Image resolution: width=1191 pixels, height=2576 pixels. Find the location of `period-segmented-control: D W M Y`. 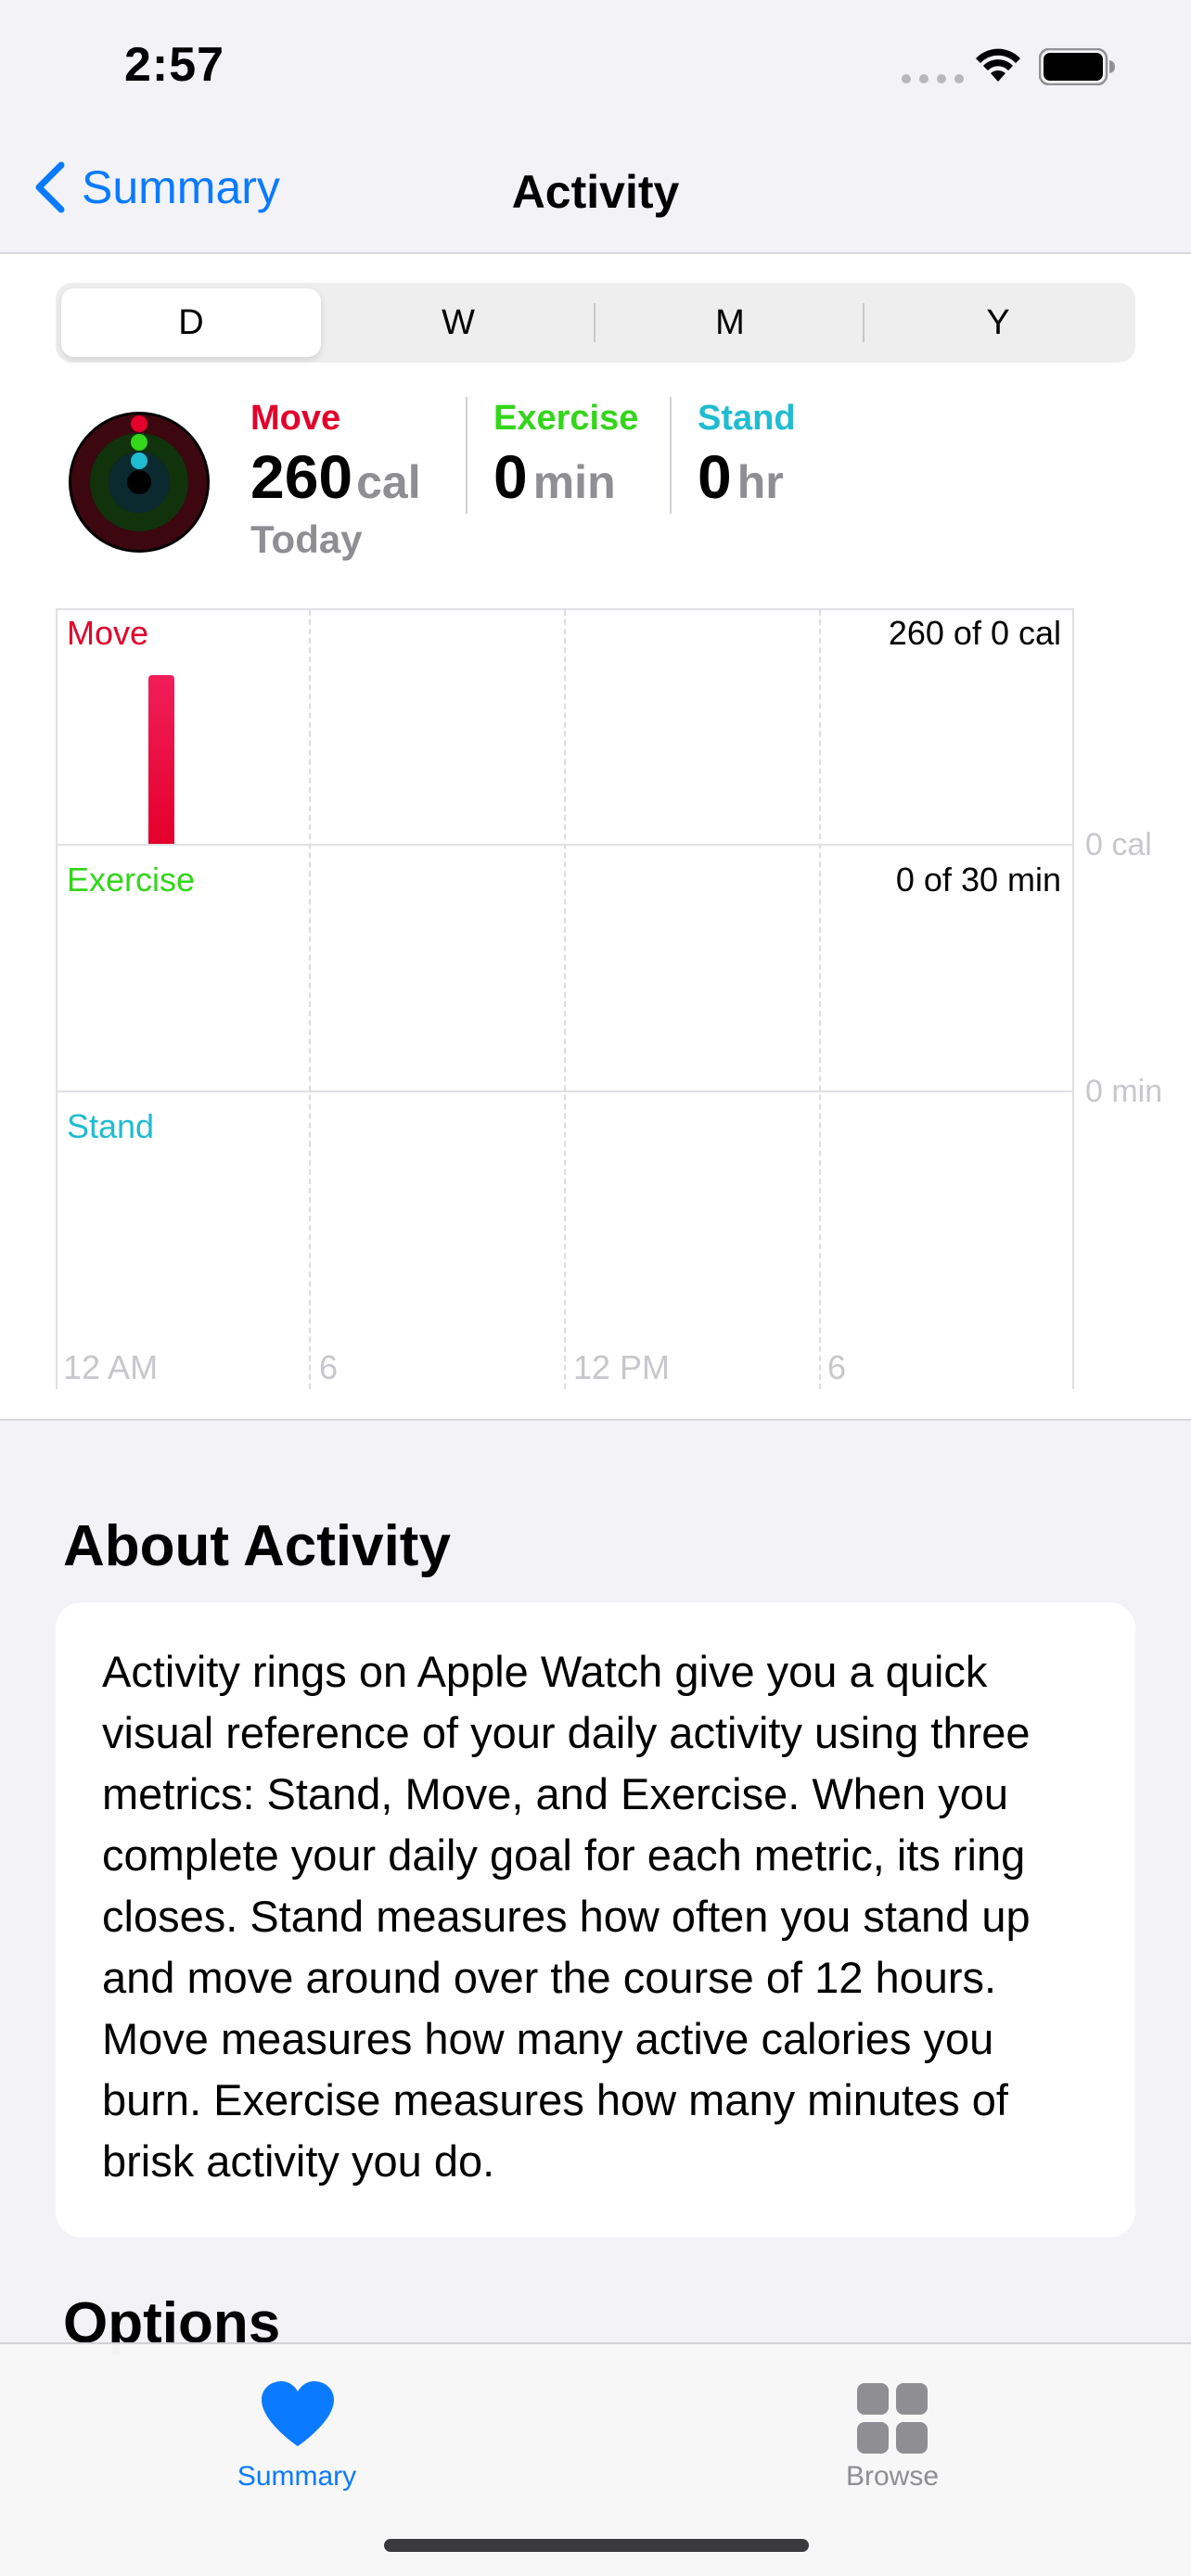

period-segmented-control: D W M Y is located at coordinates (595, 323).